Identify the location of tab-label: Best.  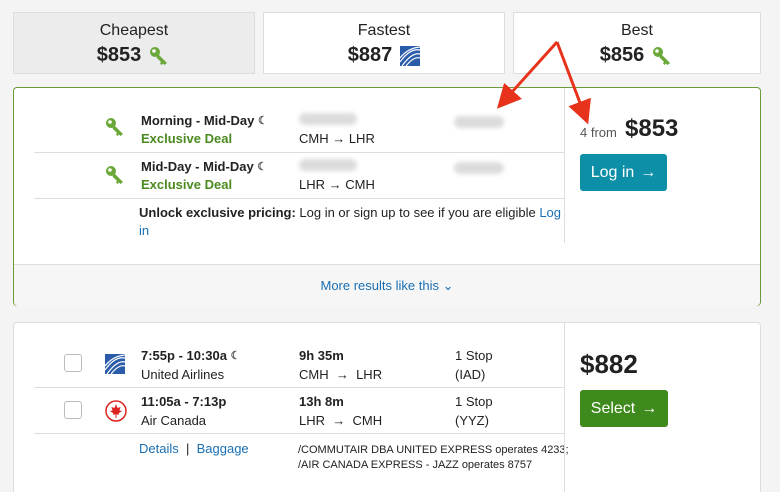
(636, 30).